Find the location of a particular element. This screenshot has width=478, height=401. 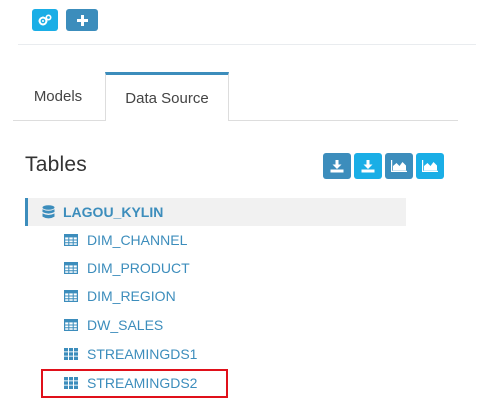

table-label: DIM_CHANNEL is located at coordinates (137, 240).